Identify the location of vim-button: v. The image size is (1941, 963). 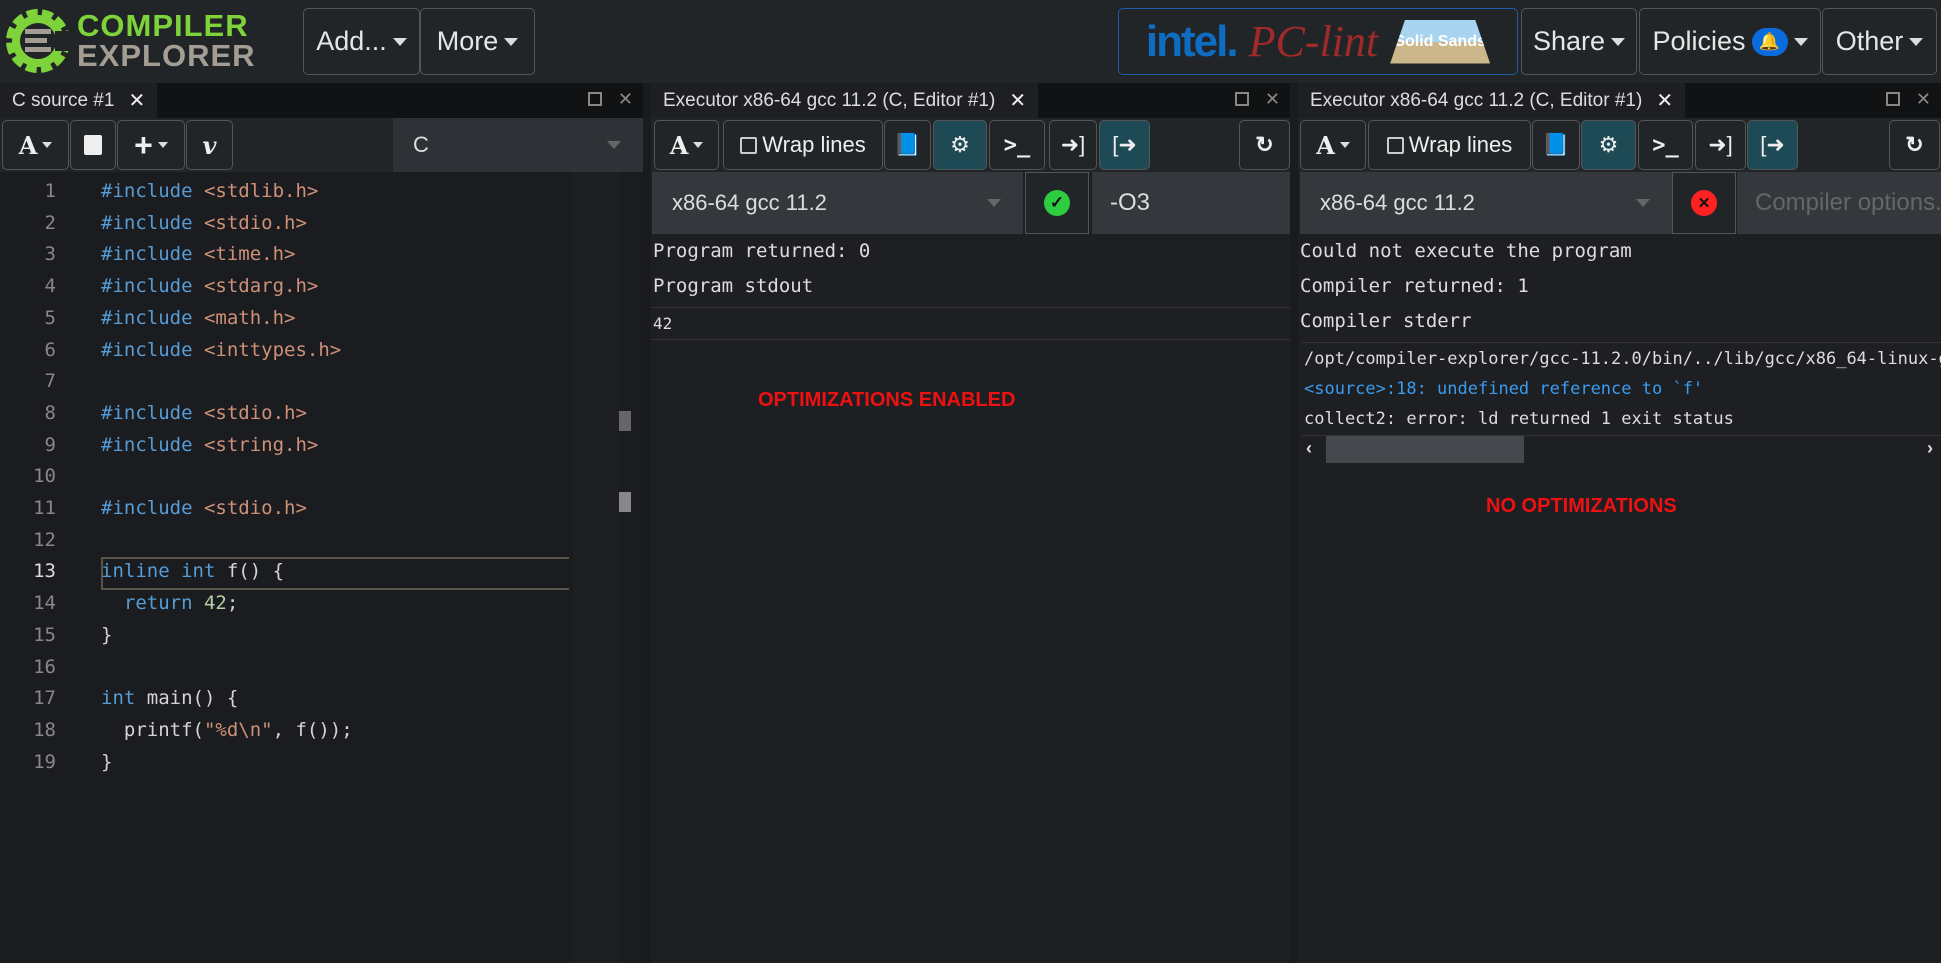
(209, 145).